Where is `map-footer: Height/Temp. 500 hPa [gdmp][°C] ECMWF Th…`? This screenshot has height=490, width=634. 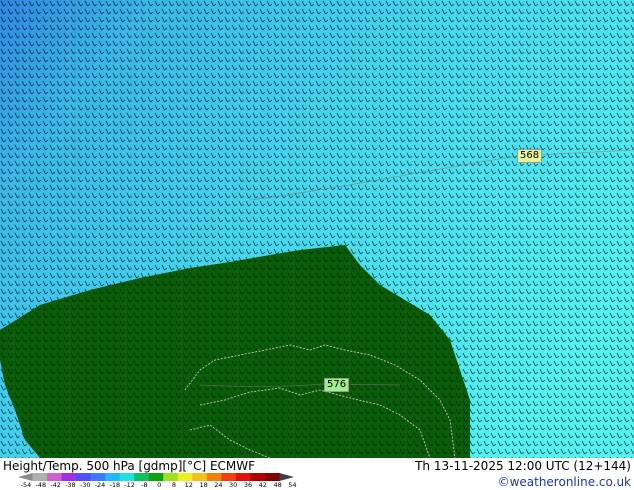
map-footer: Height/Temp. 500 hPa [gdmp][°C] ECMWF Th… is located at coordinates (317, 474).